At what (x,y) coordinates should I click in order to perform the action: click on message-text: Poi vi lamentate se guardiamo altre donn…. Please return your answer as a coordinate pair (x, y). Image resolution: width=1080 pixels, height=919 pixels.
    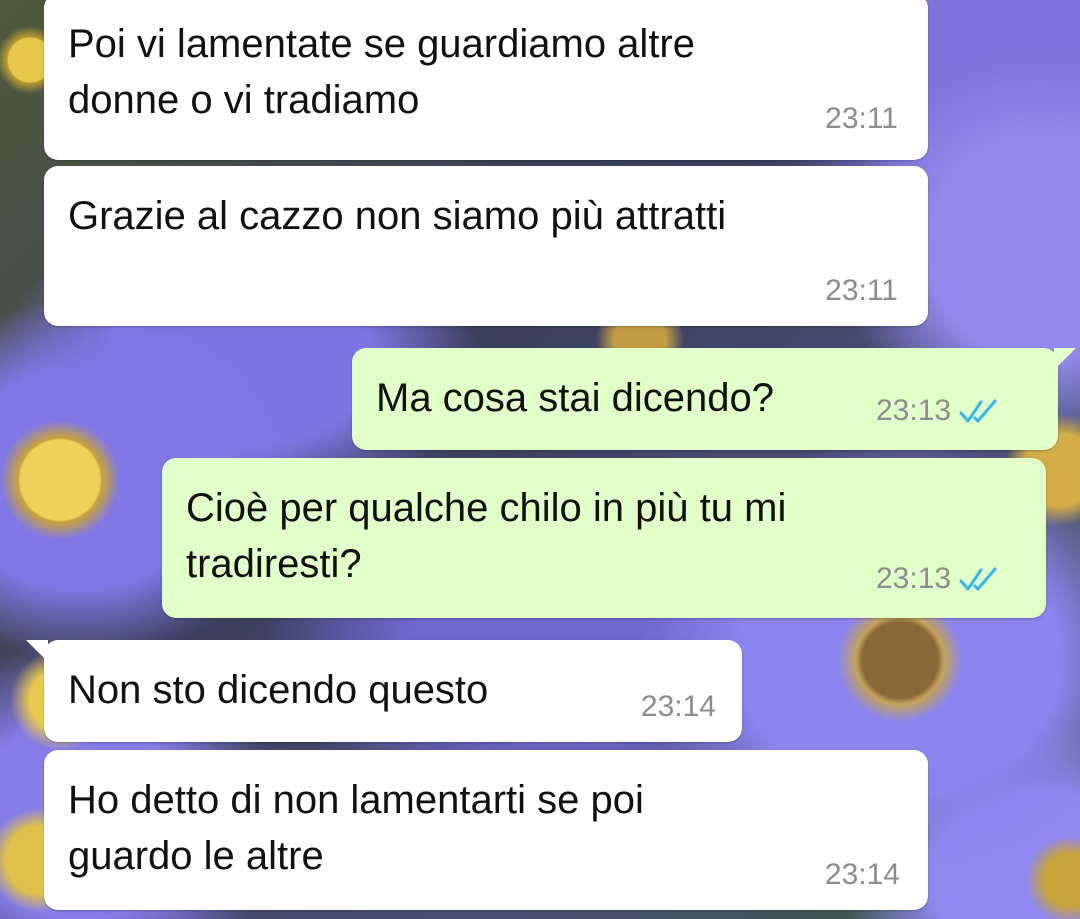
    Looking at the image, I should click on (381, 72).